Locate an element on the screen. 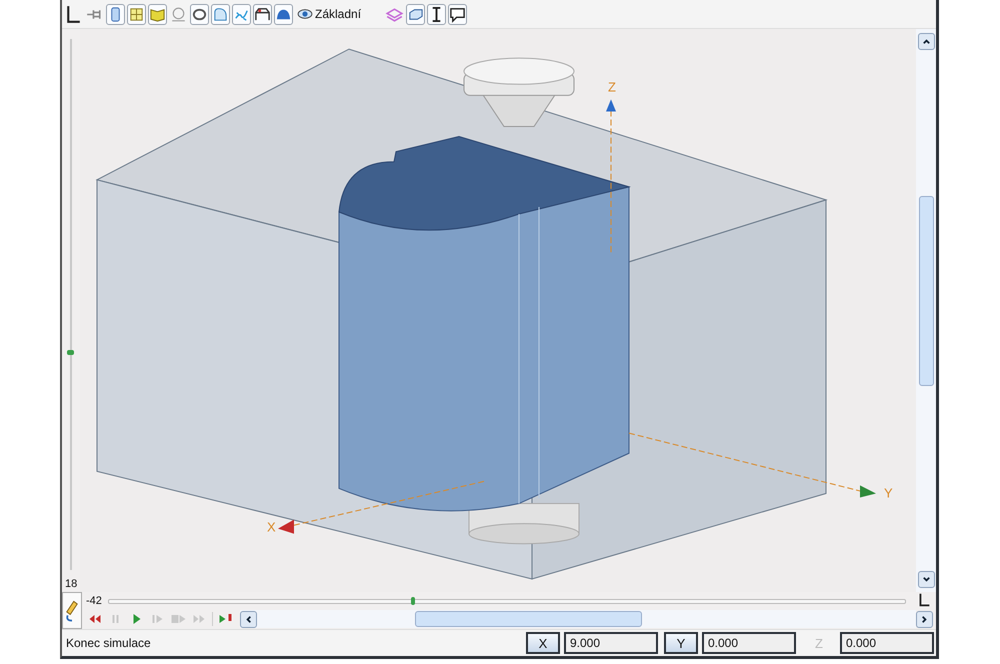  vertical-scrollbar is located at coordinates (926, 310).